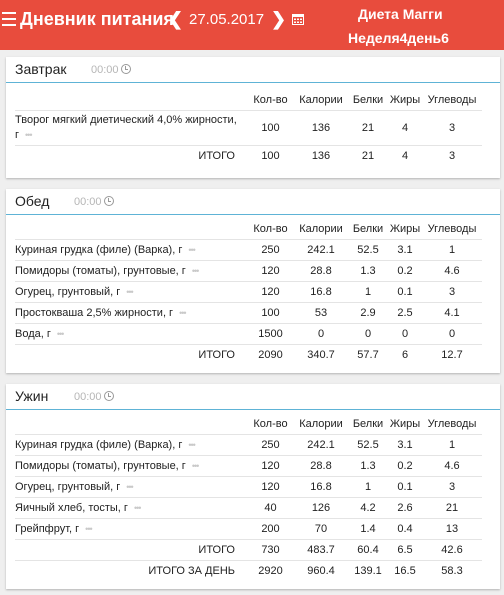 This screenshot has width=504, height=595. I want to click on table-row: Вода, г ••• 1500 0 0 0 0, so click(248, 334).